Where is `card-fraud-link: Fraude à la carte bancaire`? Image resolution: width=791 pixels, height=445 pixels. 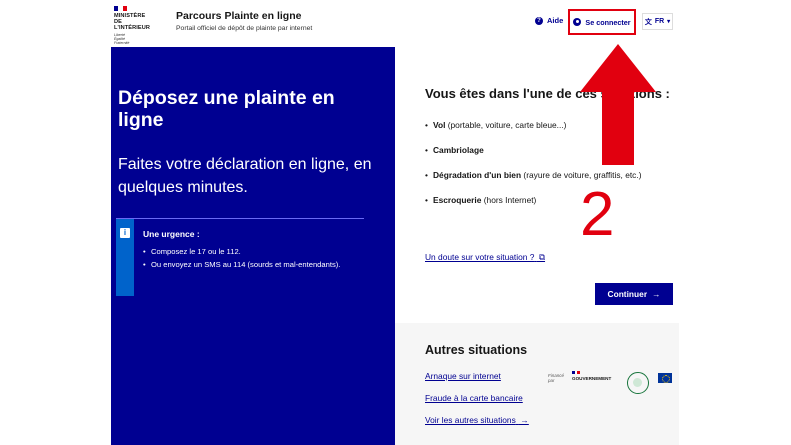
card-fraud-link: Fraude à la carte bancaire is located at coordinates (474, 398).